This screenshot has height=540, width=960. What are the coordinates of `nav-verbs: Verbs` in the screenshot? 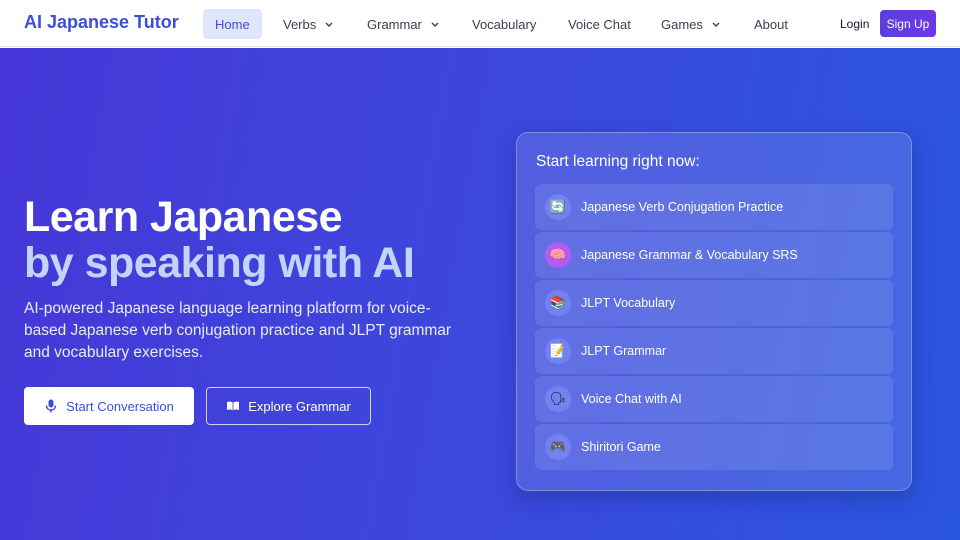 It's located at (309, 24).